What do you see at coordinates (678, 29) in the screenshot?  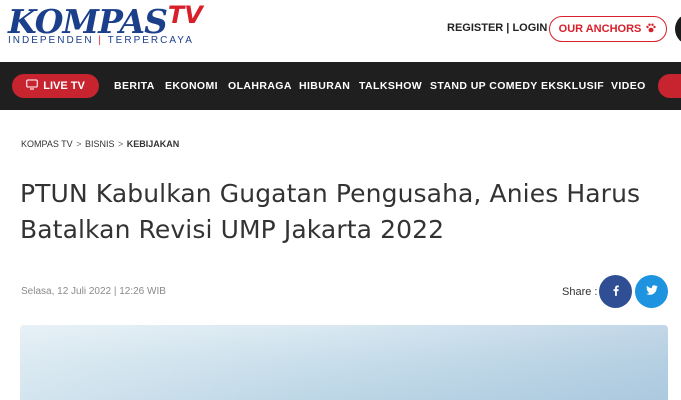 I see `user-avatar-button` at bounding box center [678, 29].